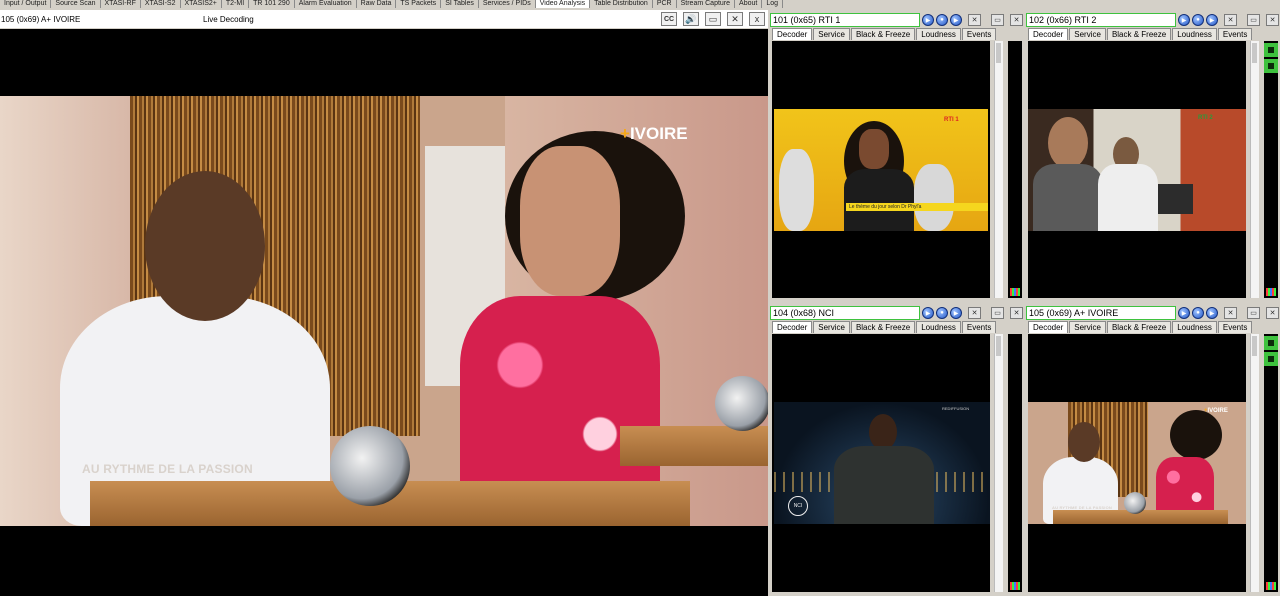 This screenshot has width=1280, height=596. Describe the element at coordinates (998, 169) in the screenshot. I see `panel-1-scrollbar` at that location.